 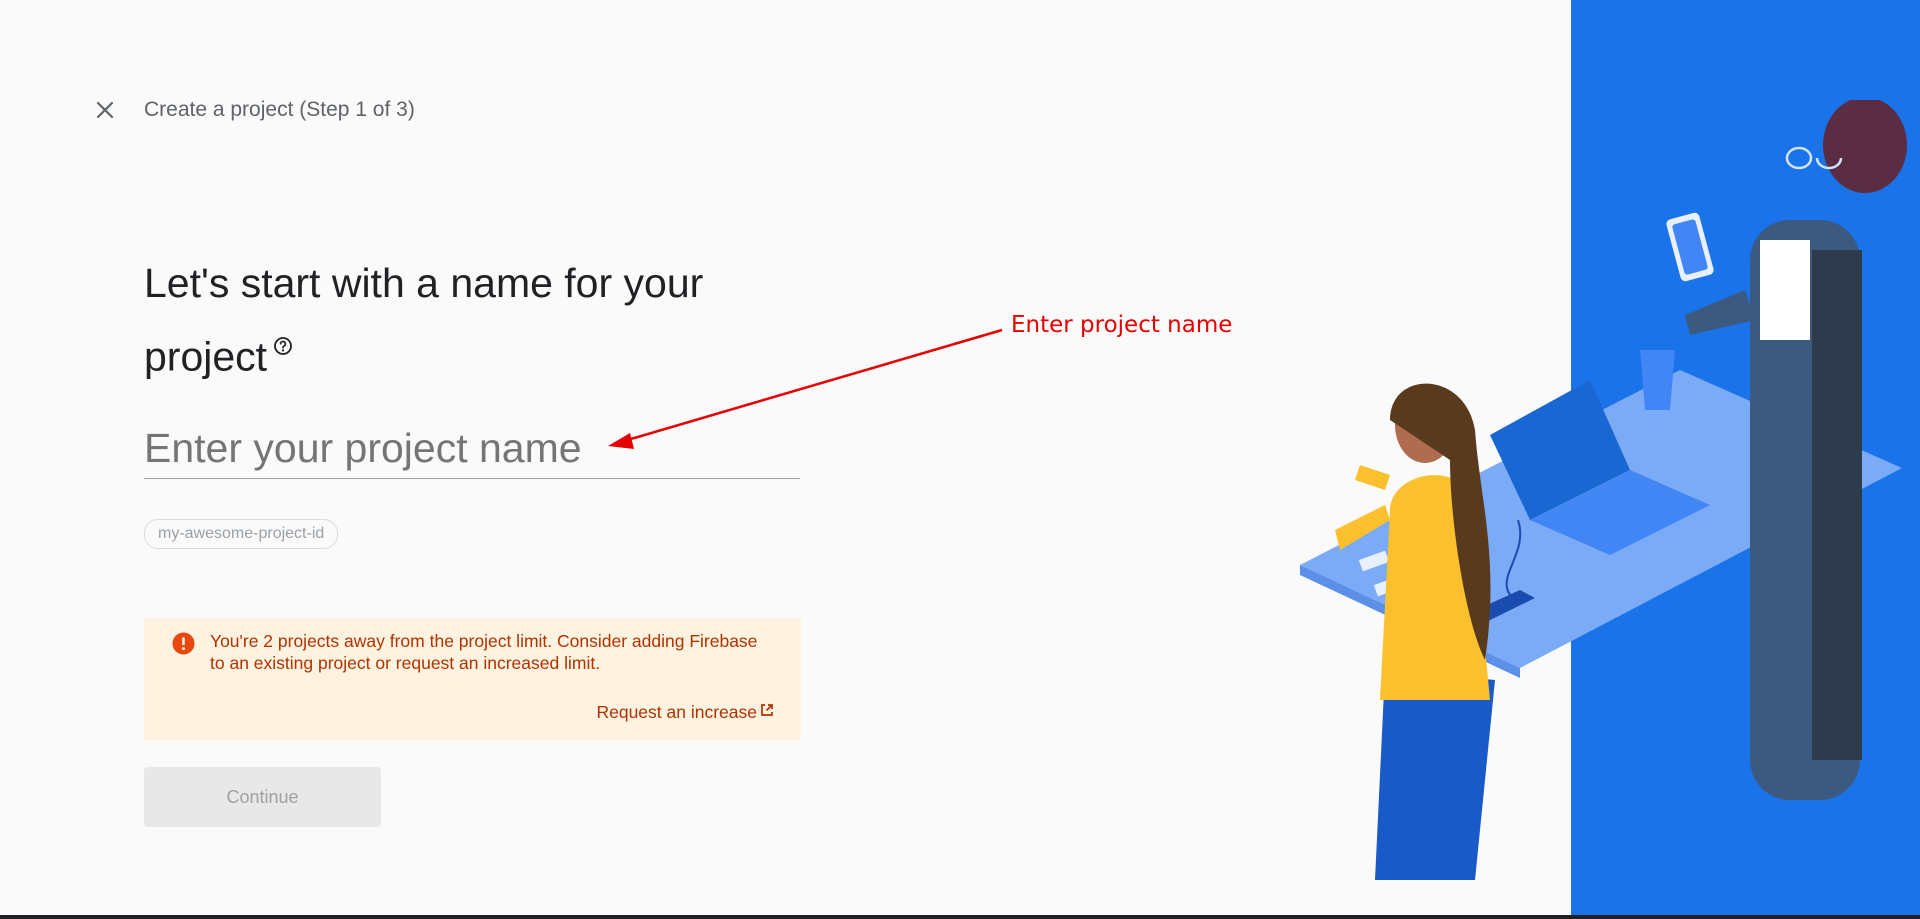 I want to click on bottom-strip, so click(x=960, y=917).